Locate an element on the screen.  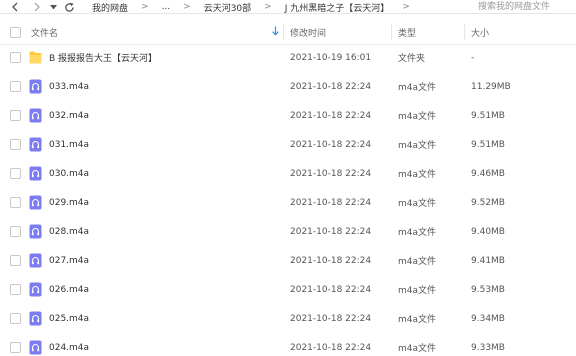
refresh-button is located at coordinates (69, 7).